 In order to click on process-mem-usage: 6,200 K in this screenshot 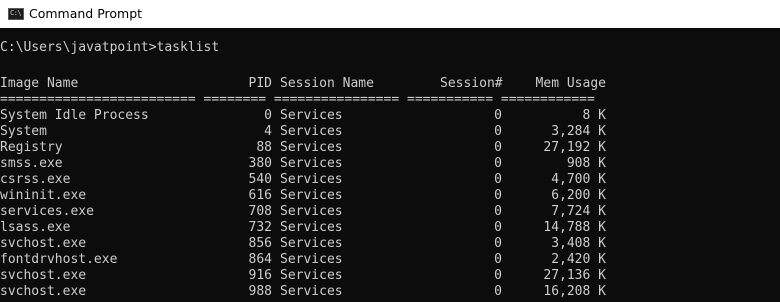, I will do `click(578, 195)`.